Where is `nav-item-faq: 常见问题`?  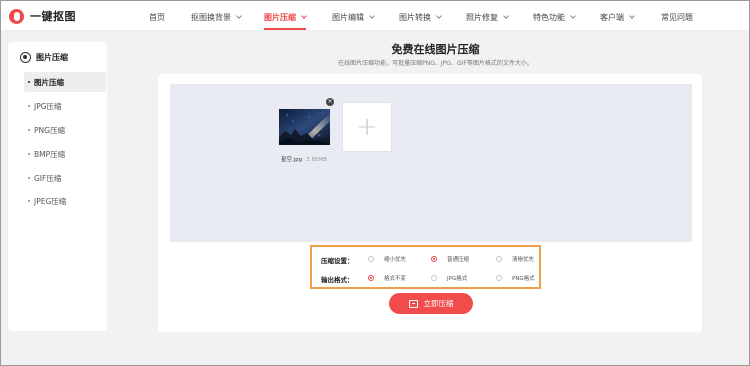 nav-item-faq: 常见问题 is located at coordinates (677, 17).